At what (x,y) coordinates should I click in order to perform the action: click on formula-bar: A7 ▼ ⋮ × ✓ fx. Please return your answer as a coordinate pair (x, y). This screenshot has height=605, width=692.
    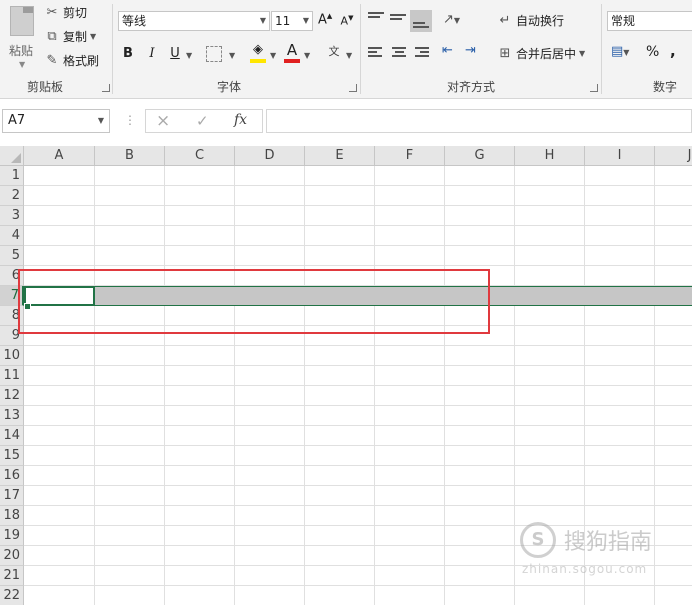
    Looking at the image, I should click on (346, 121).